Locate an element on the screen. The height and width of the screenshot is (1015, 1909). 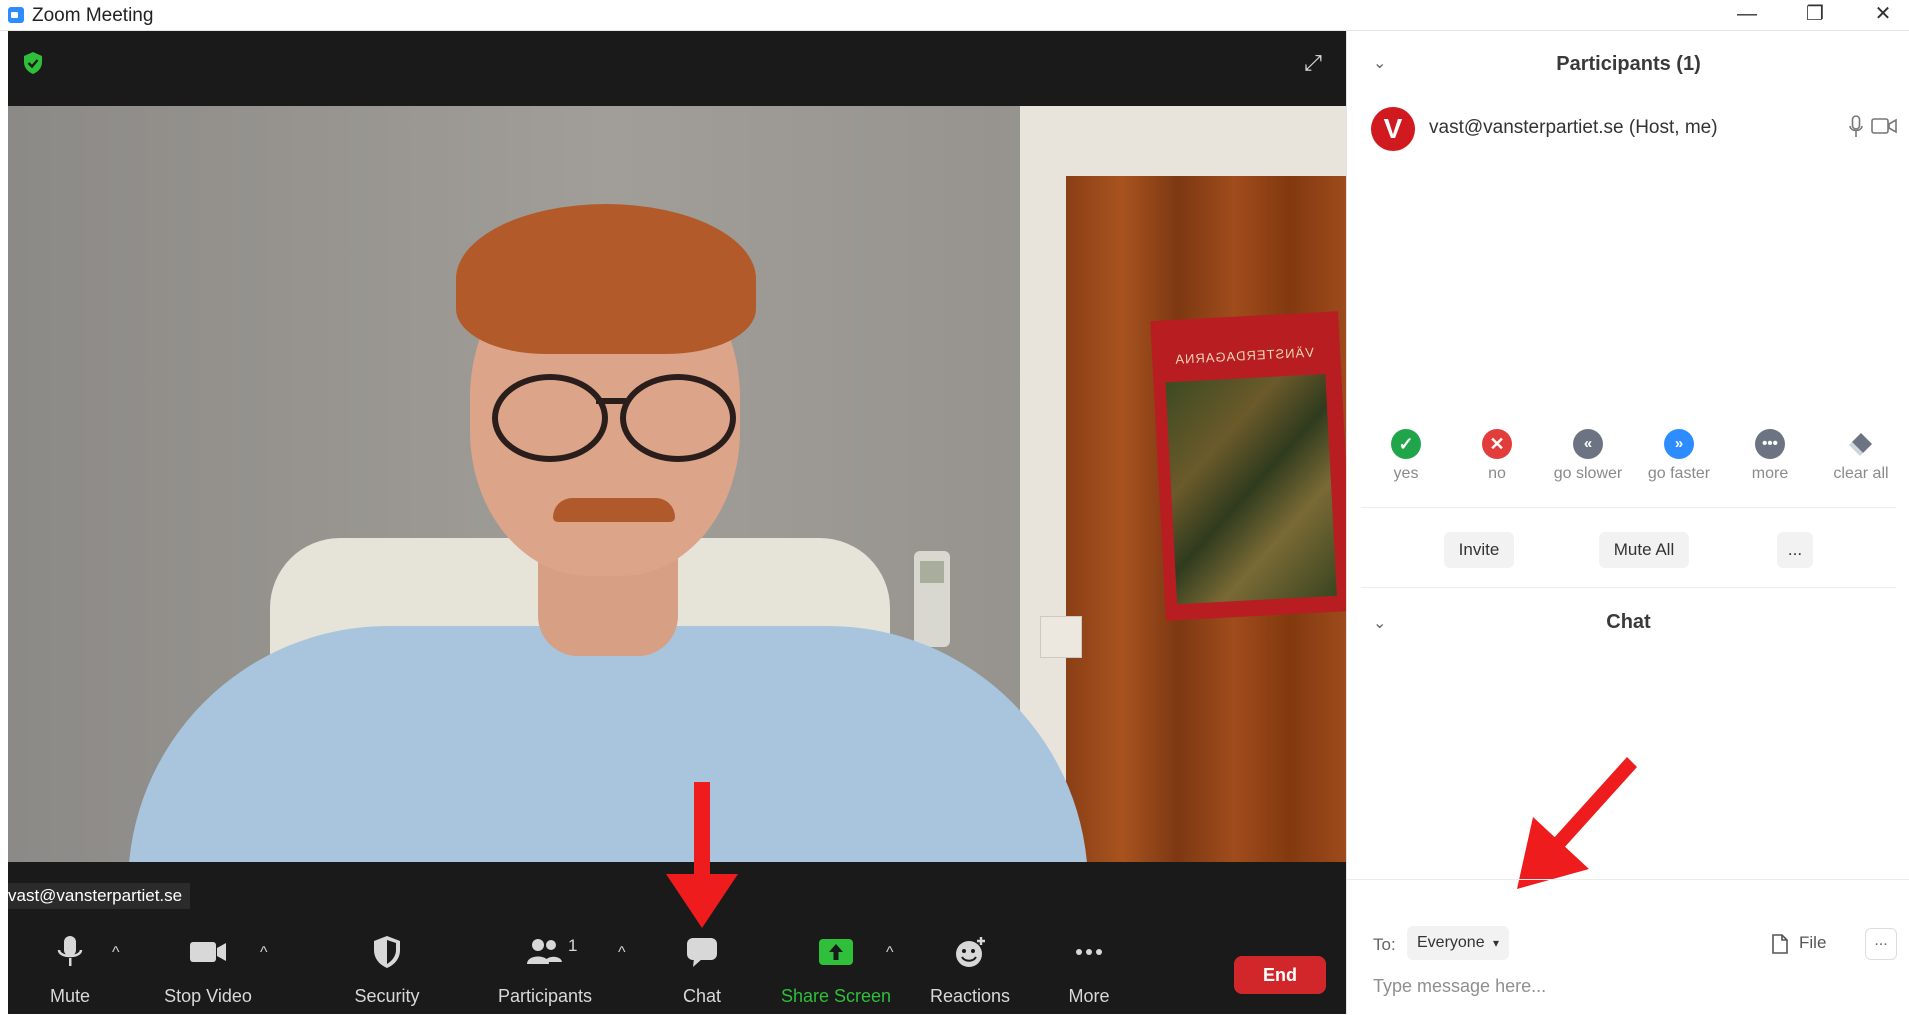
feedback-go-slower: « go slower is located at coordinates (1588, 456).